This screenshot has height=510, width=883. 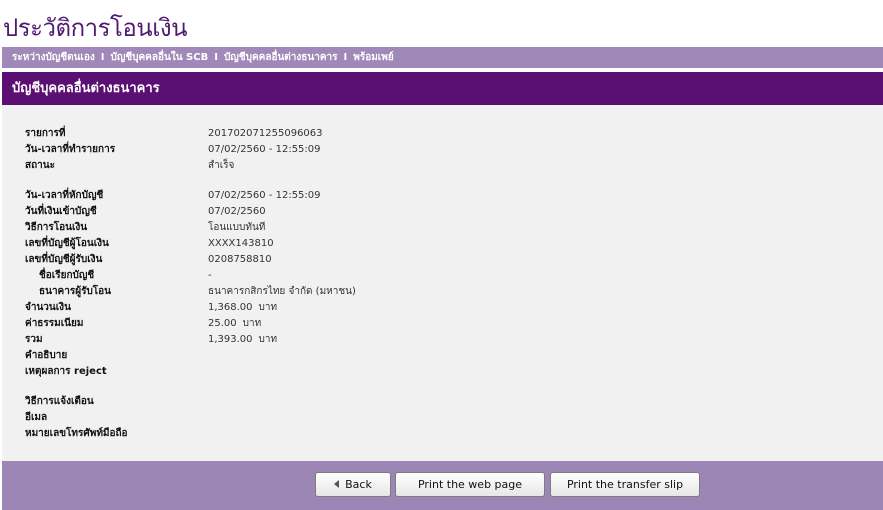 I want to click on debit-datetime-value: 07/02/2560 - 12:55:09, so click(x=264, y=195).